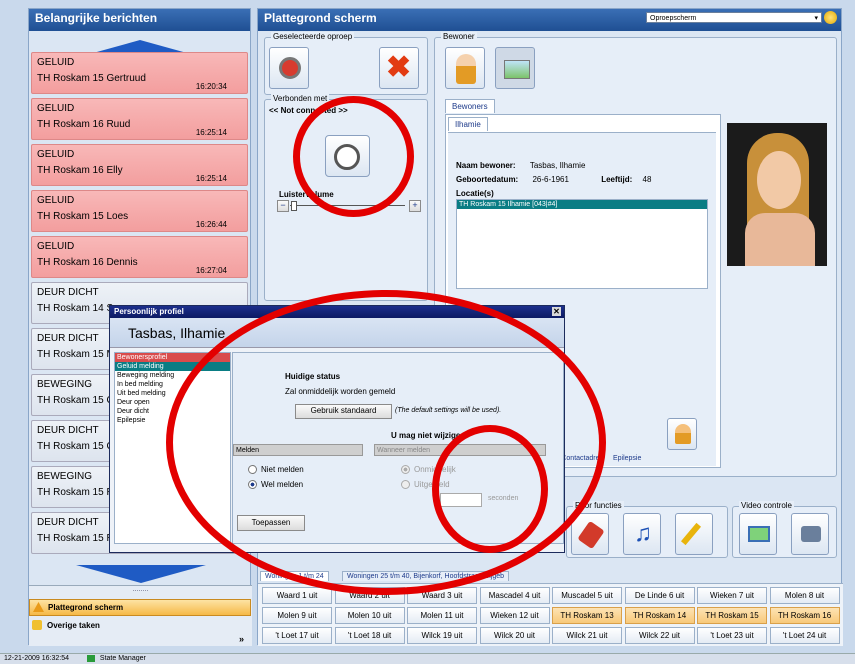 The width and height of the screenshot is (855, 664). What do you see at coordinates (172, 393) in the screenshot?
I see `profile-list-item: Uit bed melding` at bounding box center [172, 393].